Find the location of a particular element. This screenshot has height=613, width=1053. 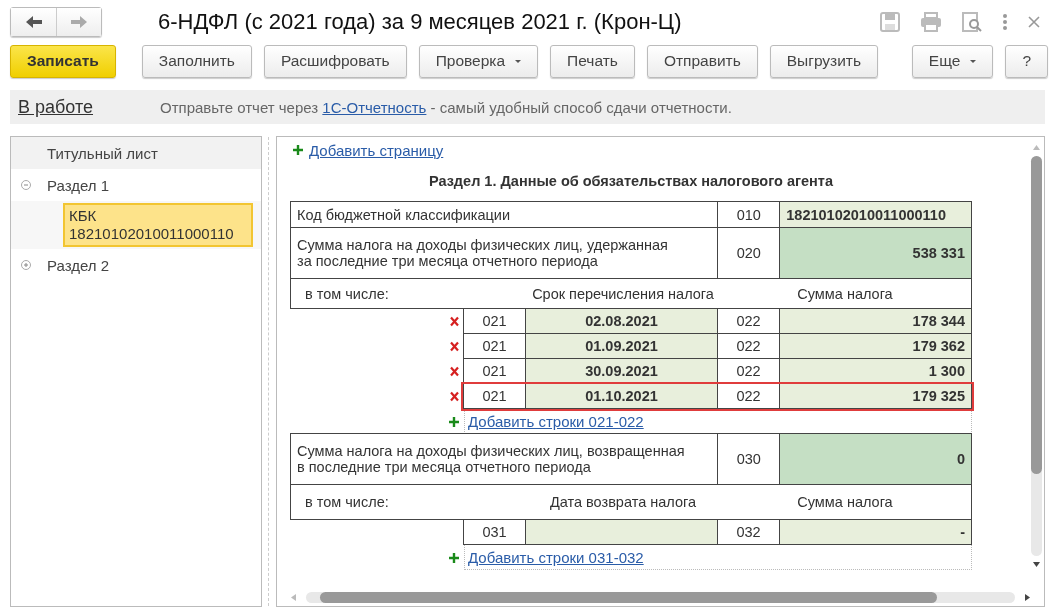

toolbar-button: Расшифровать is located at coordinates (335, 61).